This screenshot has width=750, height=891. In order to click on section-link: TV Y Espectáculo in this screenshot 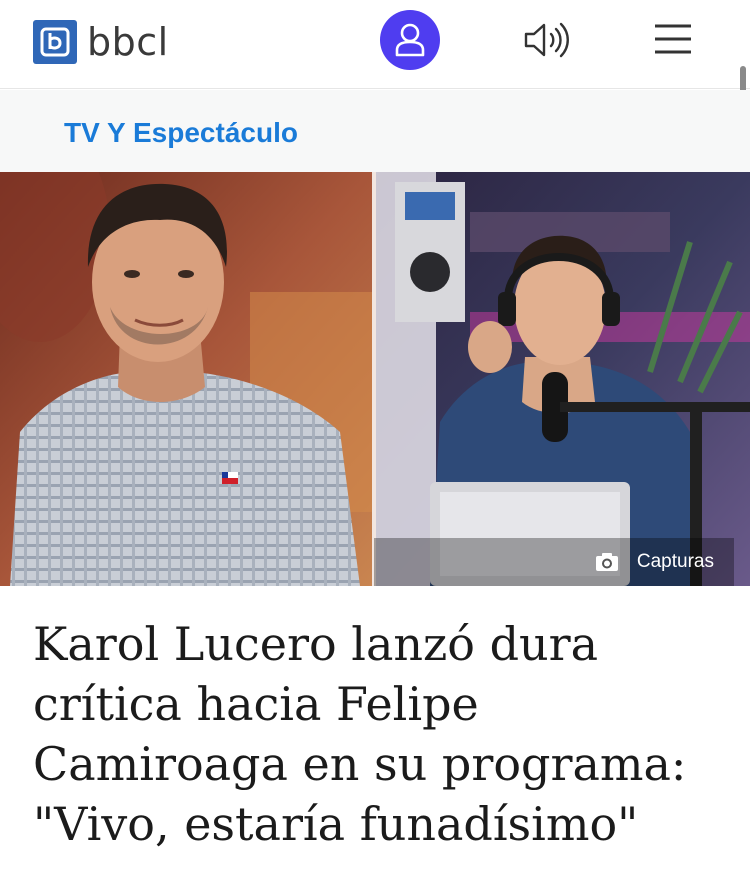, I will do `click(181, 133)`.